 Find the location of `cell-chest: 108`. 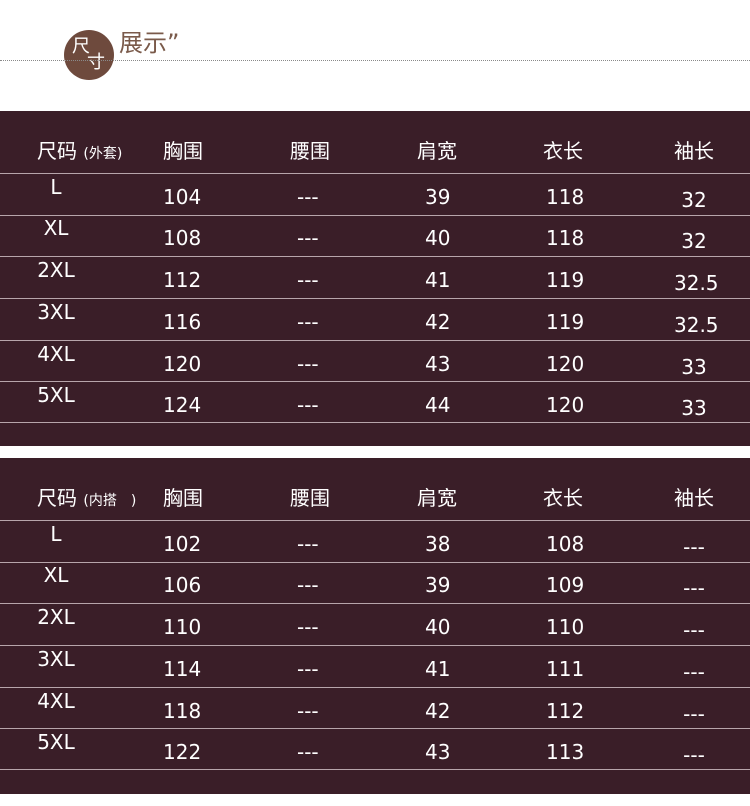

cell-chest: 108 is located at coordinates (182, 238).